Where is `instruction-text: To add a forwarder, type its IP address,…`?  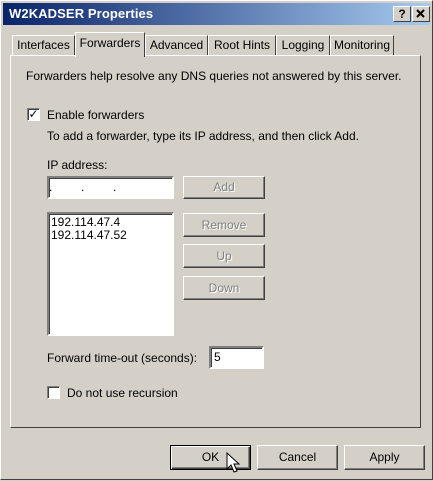 instruction-text: To add a forwarder, type its IP address,… is located at coordinates (203, 136).